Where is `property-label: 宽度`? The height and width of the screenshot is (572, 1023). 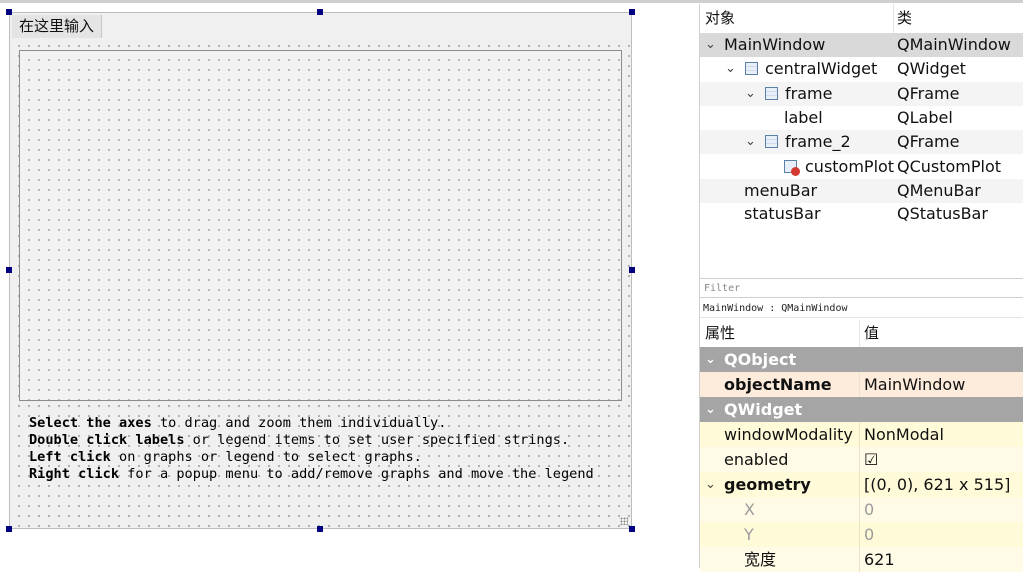
property-label: 宽度 is located at coordinates (760, 559).